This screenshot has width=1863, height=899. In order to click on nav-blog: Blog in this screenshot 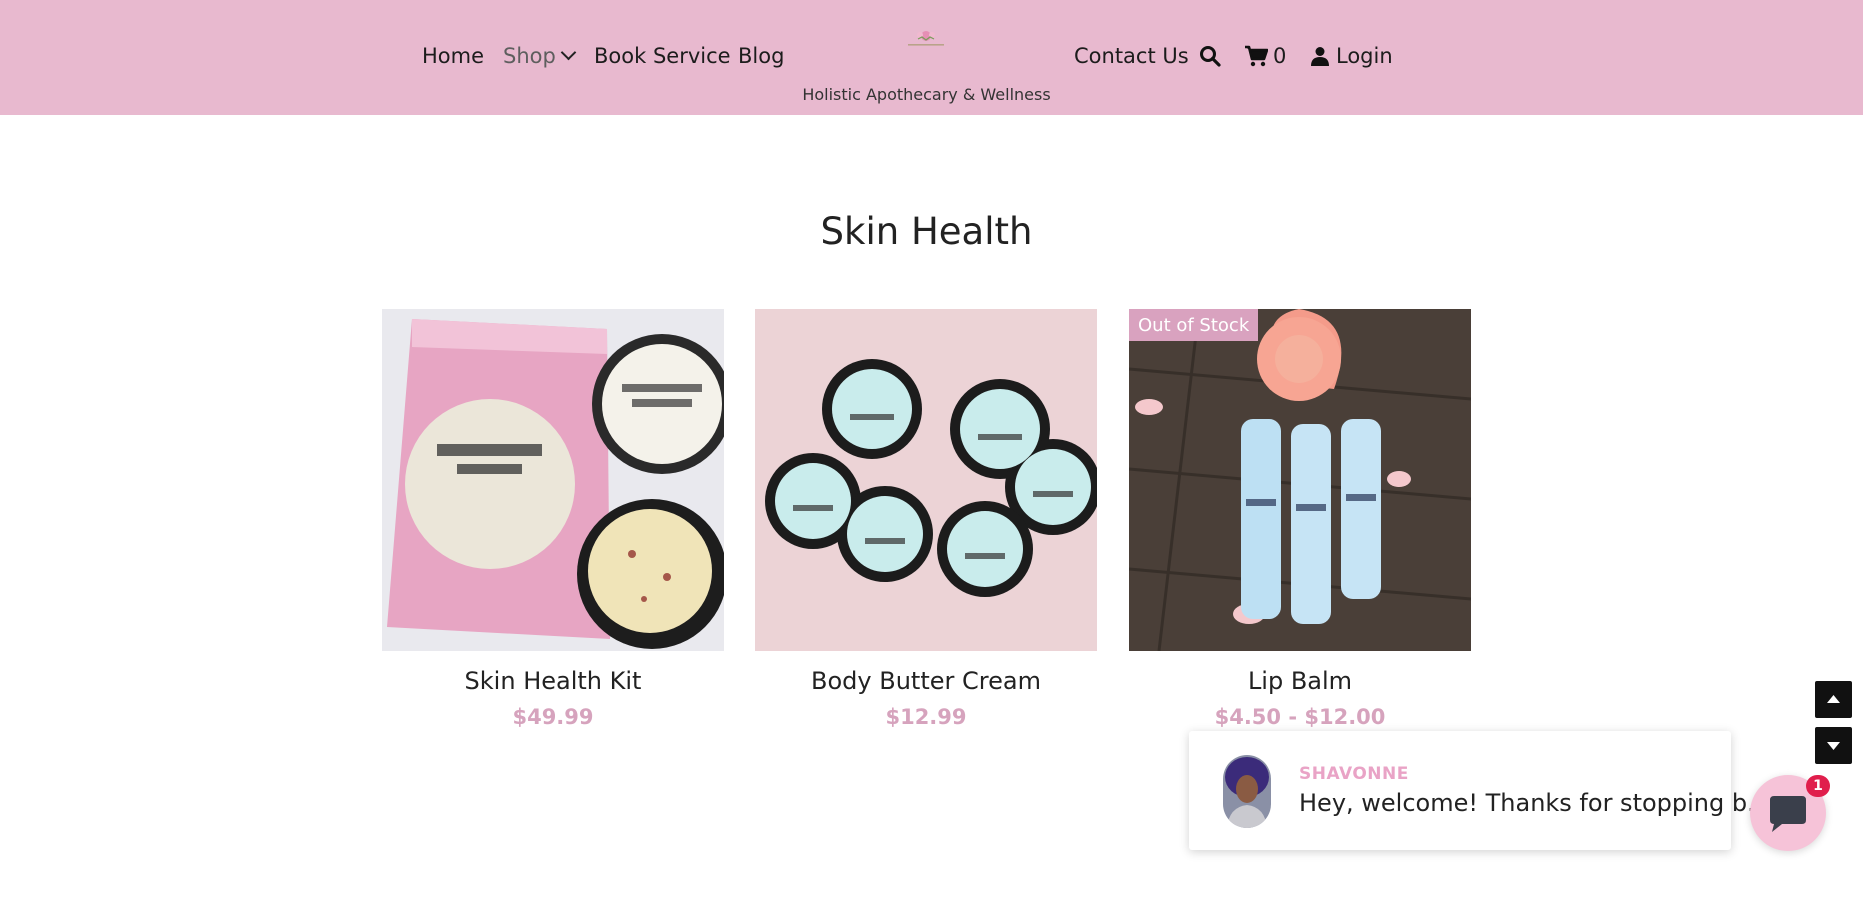, I will do `click(761, 56)`.